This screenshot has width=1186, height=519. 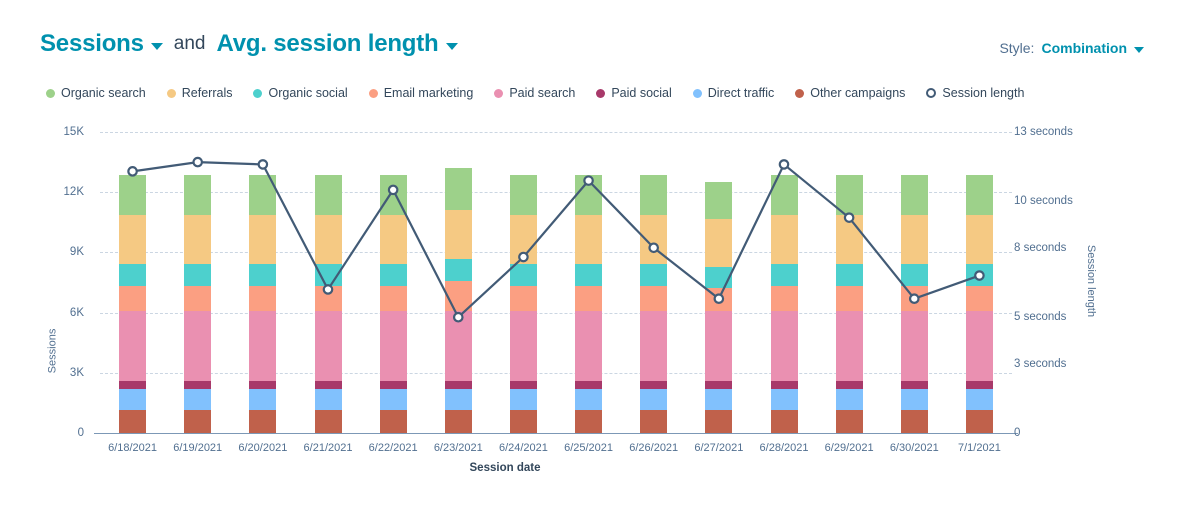 I want to click on legend-item-email-marketing: Email marketing, so click(x=420, y=93).